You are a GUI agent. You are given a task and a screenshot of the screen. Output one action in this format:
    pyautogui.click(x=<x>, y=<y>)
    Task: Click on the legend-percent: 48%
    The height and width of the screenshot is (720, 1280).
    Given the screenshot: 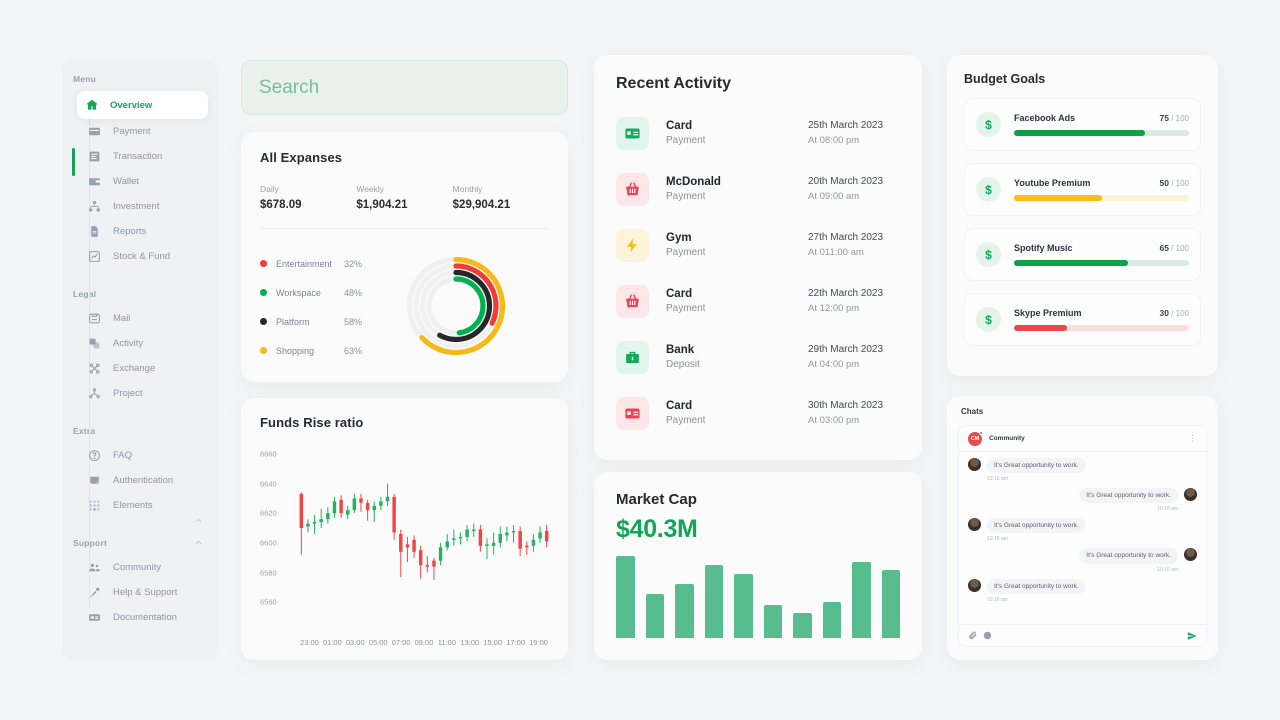 What is the action you would take?
    pyautogui.click(x=353, y=292)
    